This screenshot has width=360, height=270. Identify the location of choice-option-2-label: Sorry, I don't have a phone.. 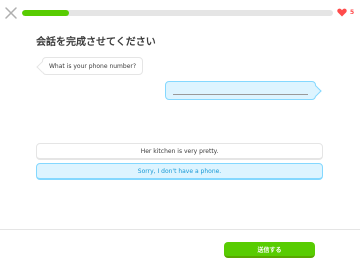
(179, 171).